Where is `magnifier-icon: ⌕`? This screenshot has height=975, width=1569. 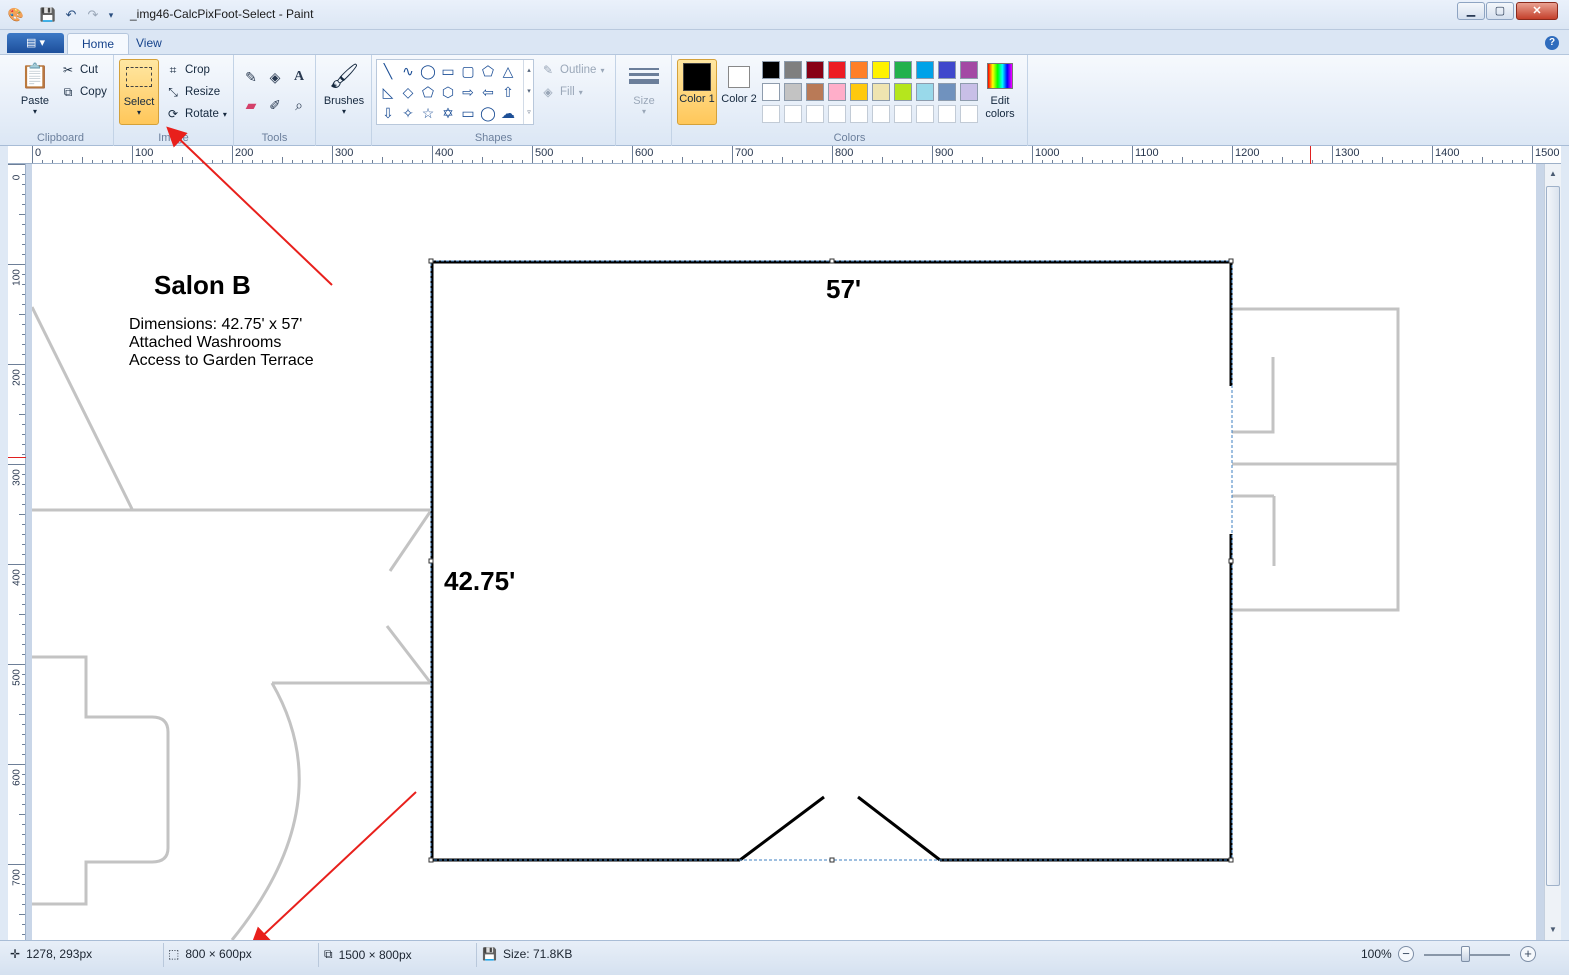
magnifier-icon: ⌕ is located at coordinates (299, 105).